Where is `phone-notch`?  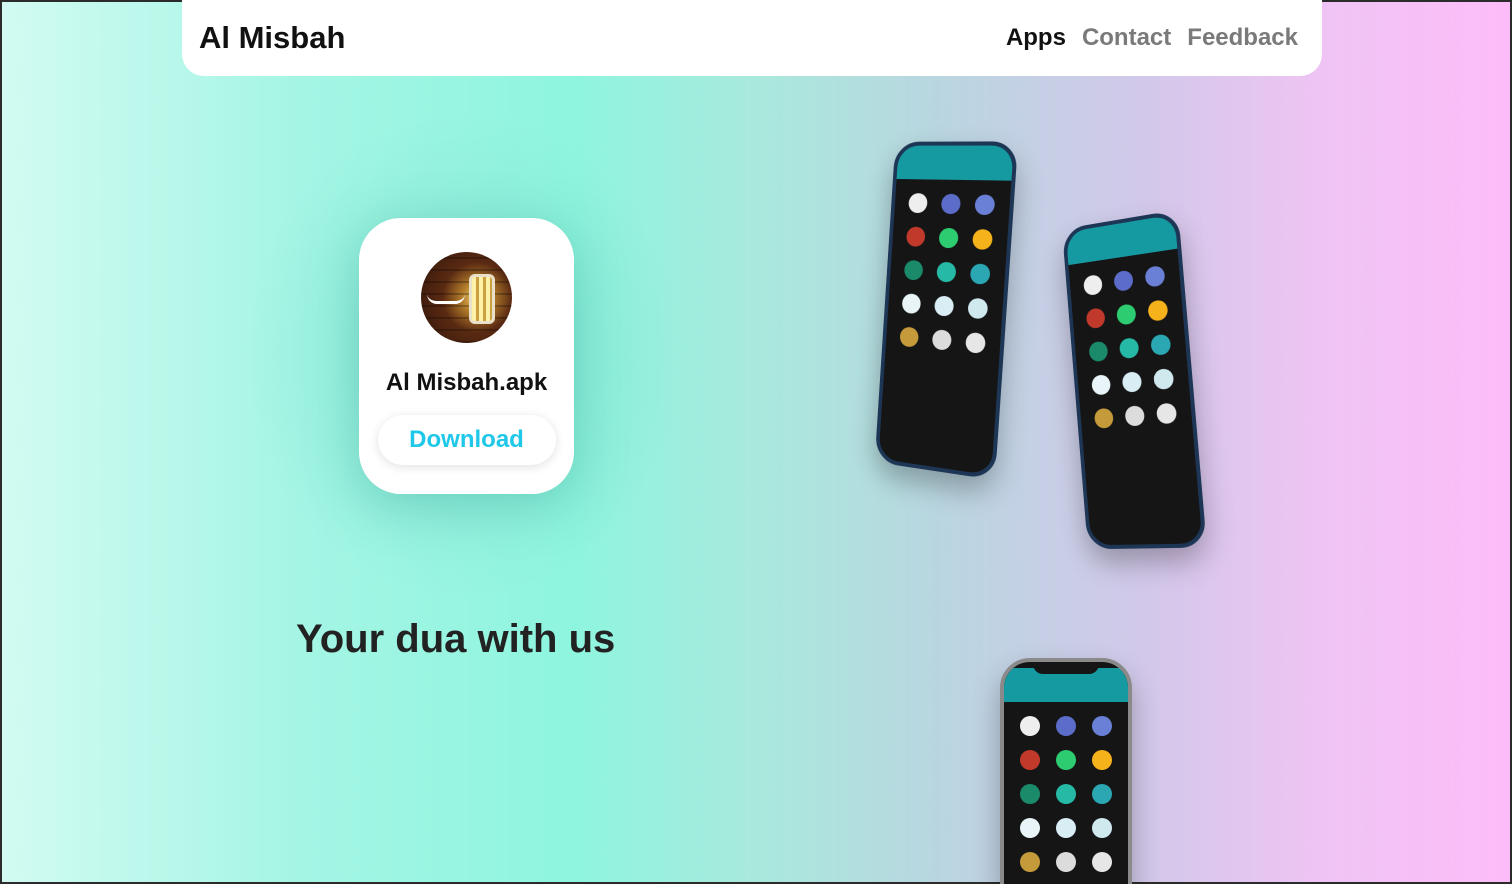
phone-notch is located at coordinates (1066, 668).